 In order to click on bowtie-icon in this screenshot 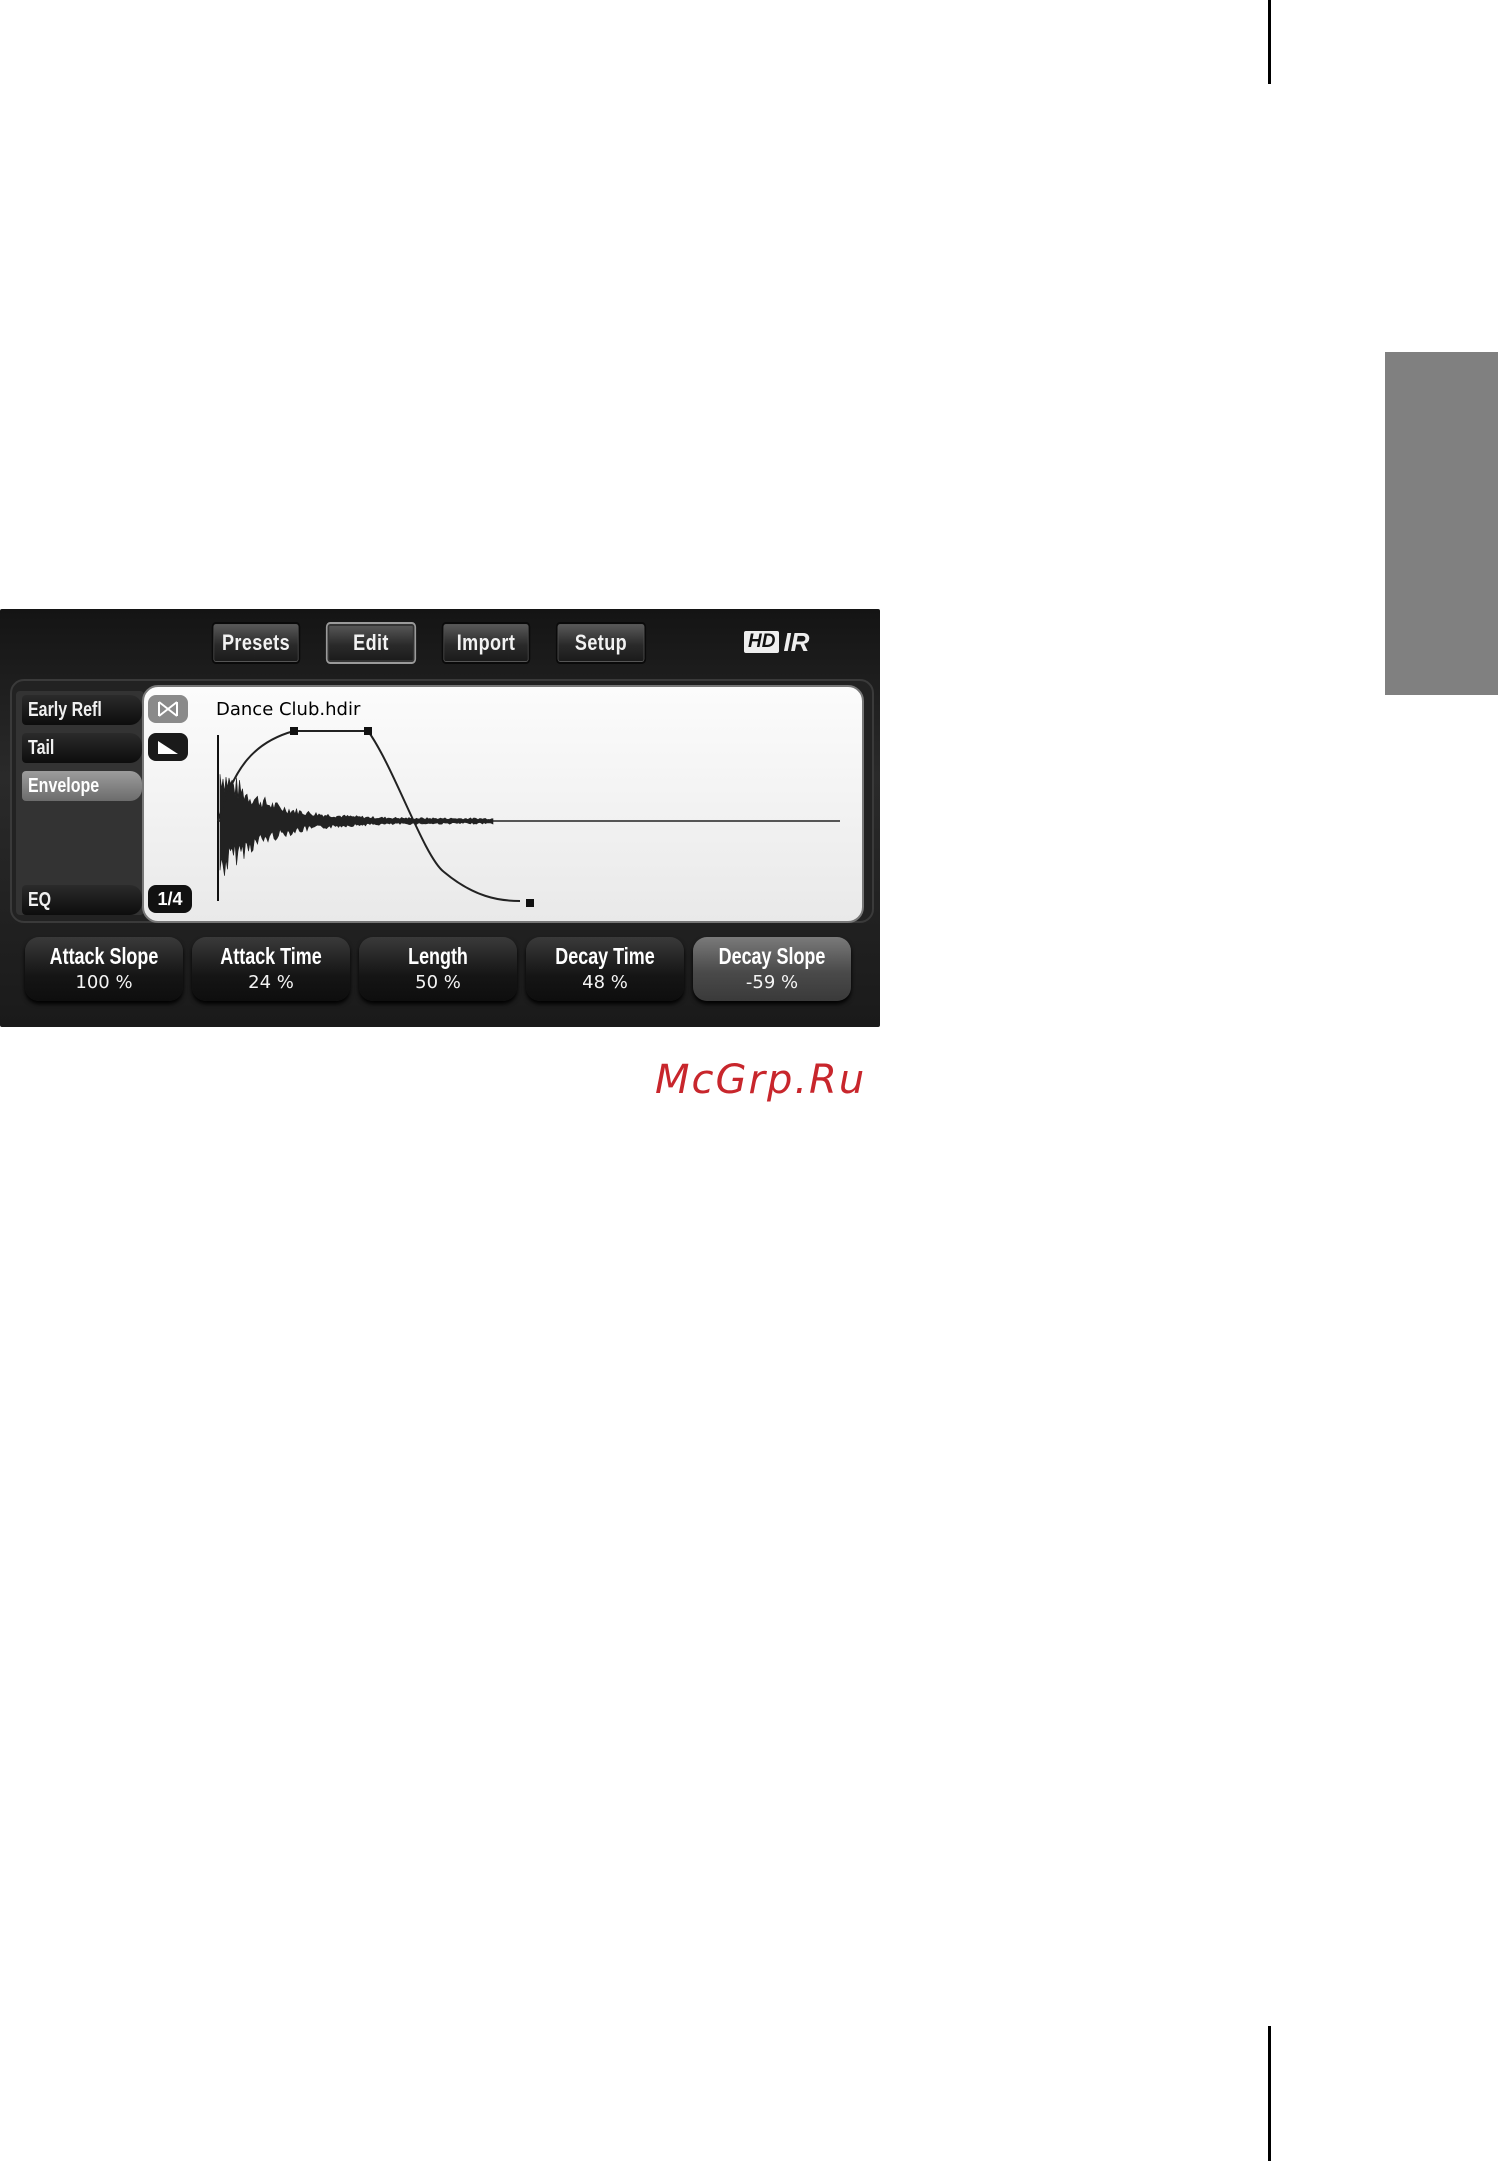, I will do `click(168, 709)`.